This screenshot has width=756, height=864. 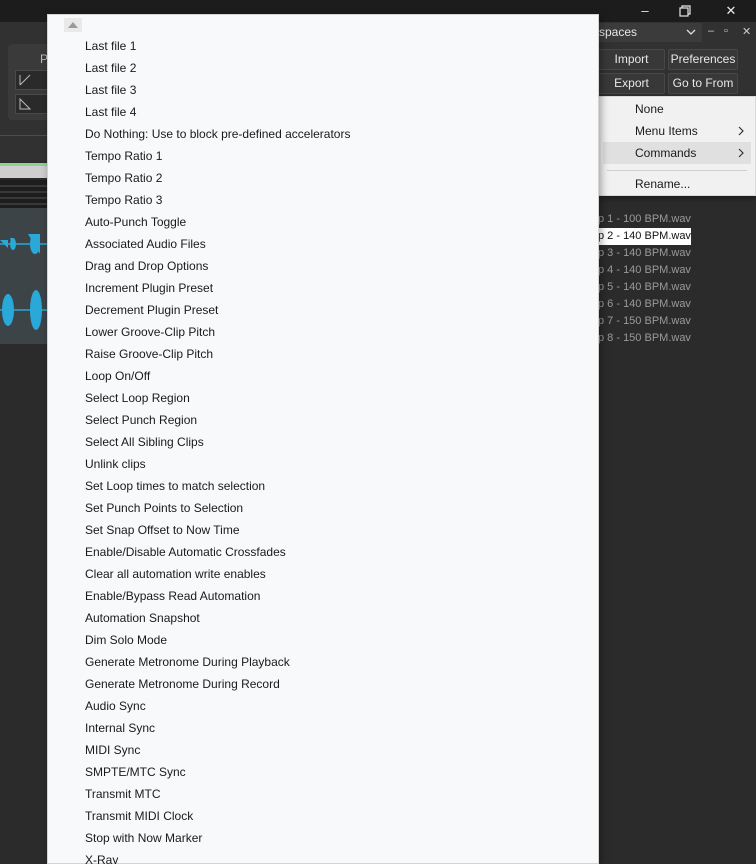 I want to click on file-item: p 5 - 140 BPM.wav, so click(x=677, y=287).